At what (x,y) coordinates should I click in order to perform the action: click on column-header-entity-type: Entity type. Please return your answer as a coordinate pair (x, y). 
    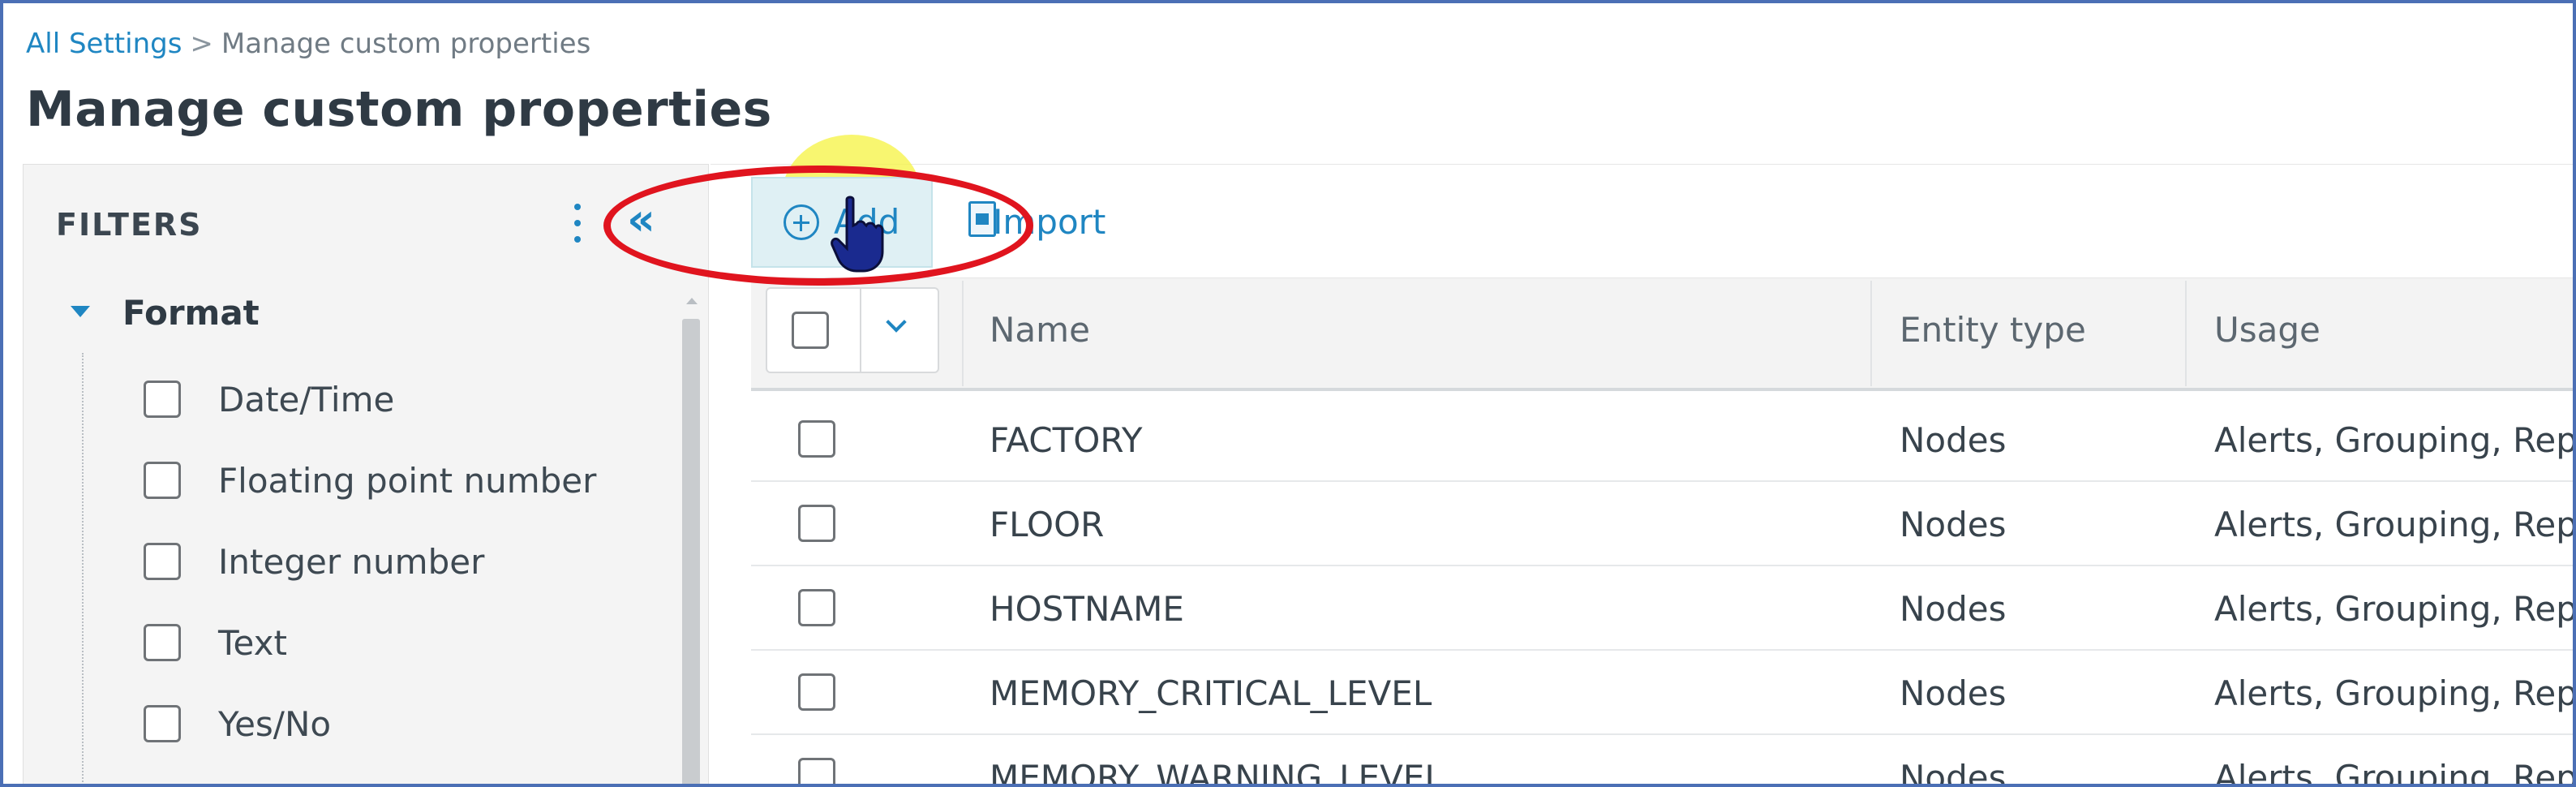
    Looking at the image, I should click on (1993, 330).